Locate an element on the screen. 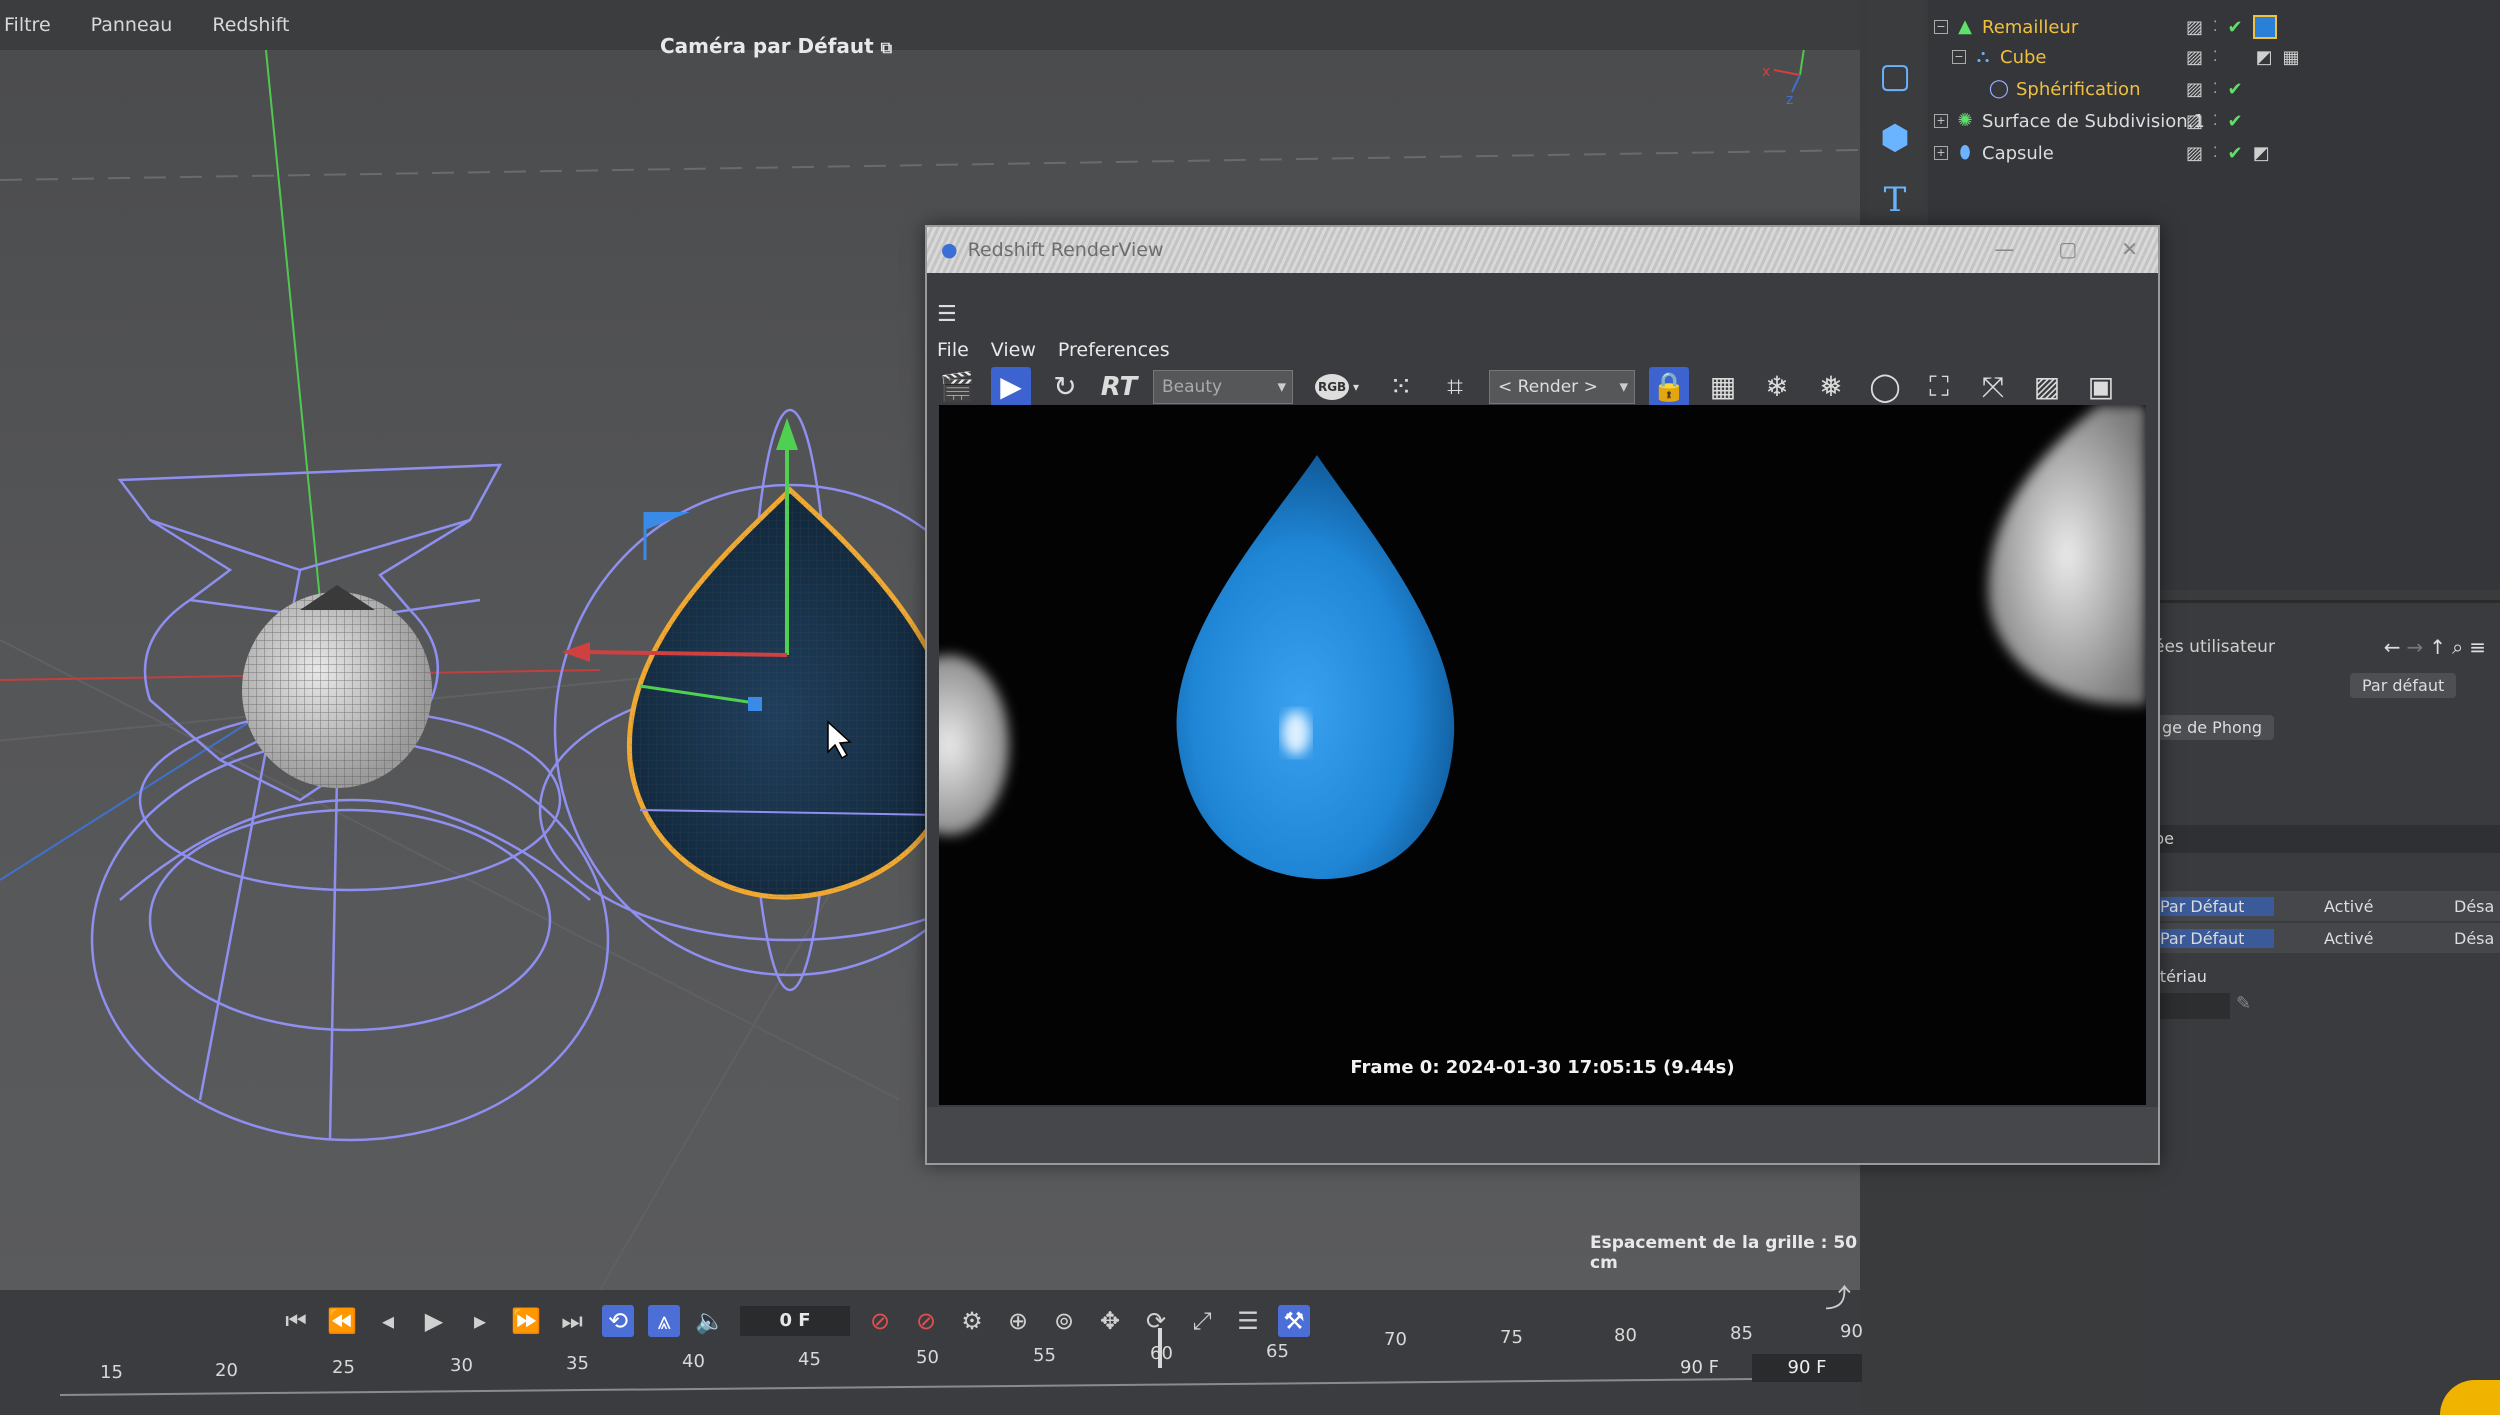 Image resolution: width=2500 pixels, height=1415 pixels. forward-arrow-icon: → is located at coordinates (2418, 647).